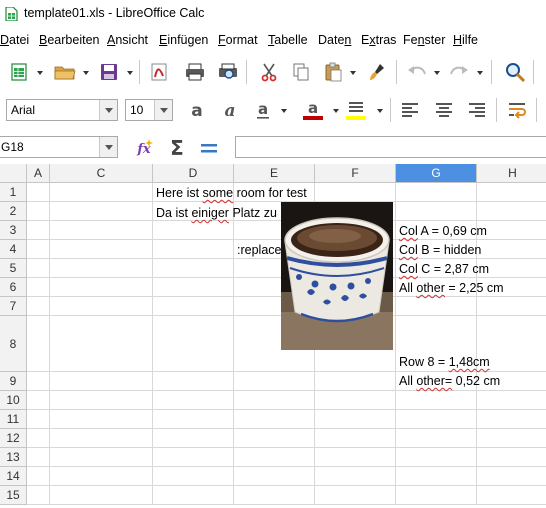 Image resolution: width=546 pixels, height=508 pixels. Describe the element at coordinates (62, 110) in the screenshot. I see `font-name-combo: Arial` at that location.